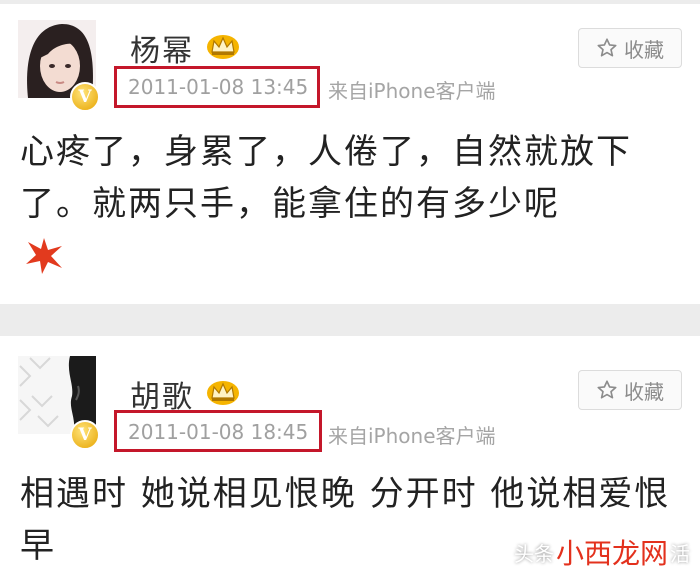 The width and height of the screenshot is (700, 580). Describe the element at coordinates (611, 553) in the screenshot. I see `watermark-logo: 小西龙网` at that location.